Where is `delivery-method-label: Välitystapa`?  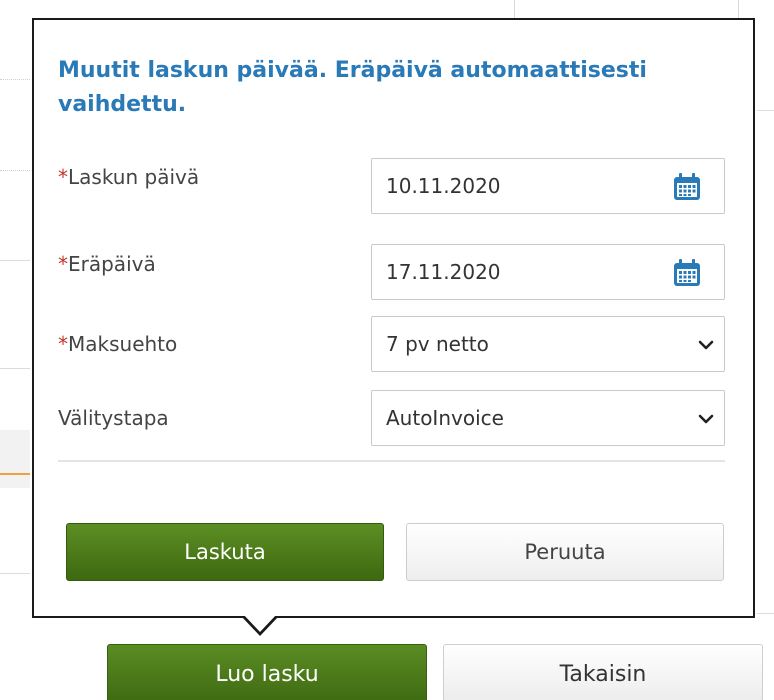 delivery-method-label: Välitystapa is located at coordinates (113, 418).